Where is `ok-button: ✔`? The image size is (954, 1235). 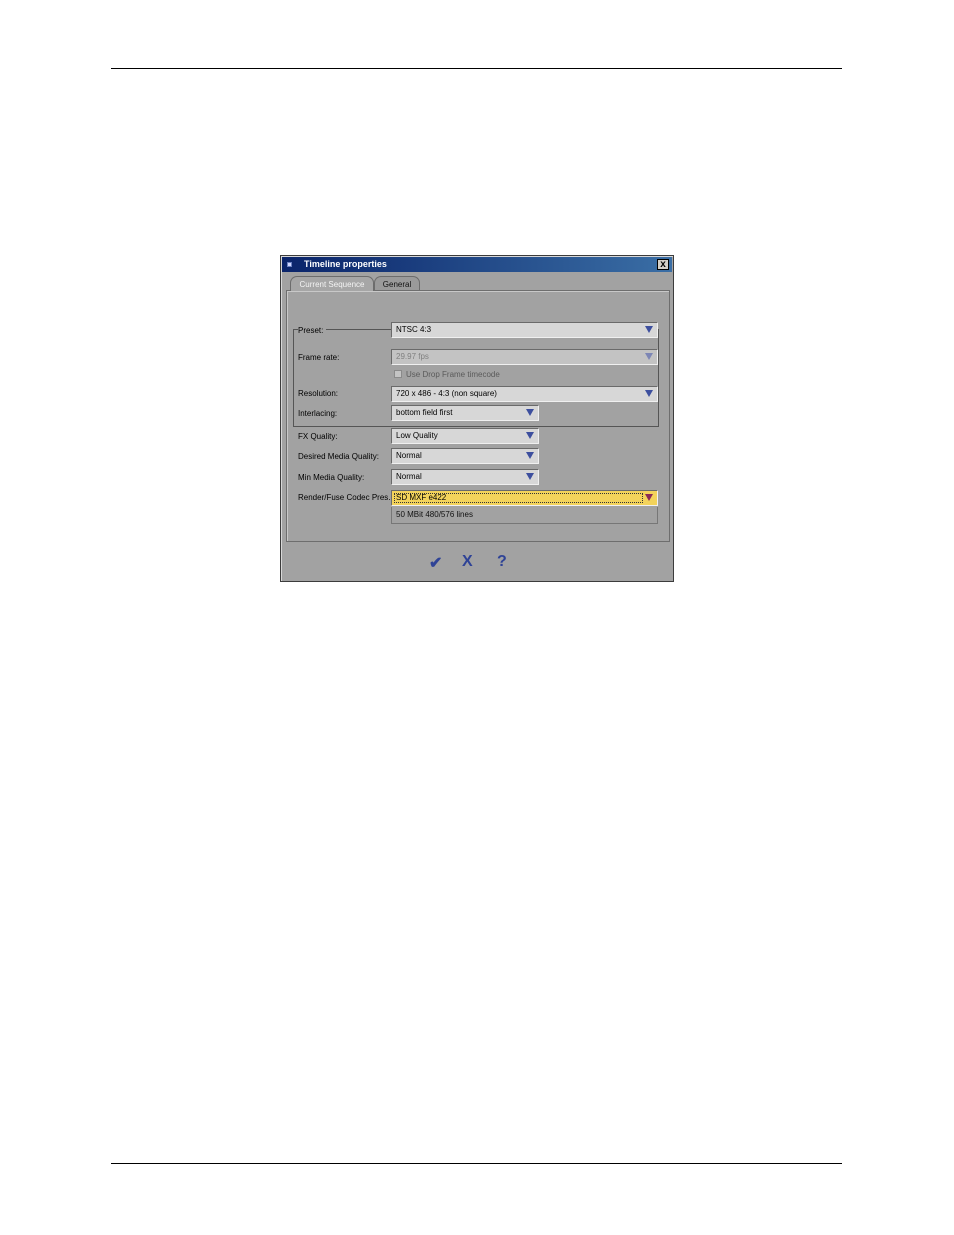 ok-button: ✔ is located at coordinates (435, 563).